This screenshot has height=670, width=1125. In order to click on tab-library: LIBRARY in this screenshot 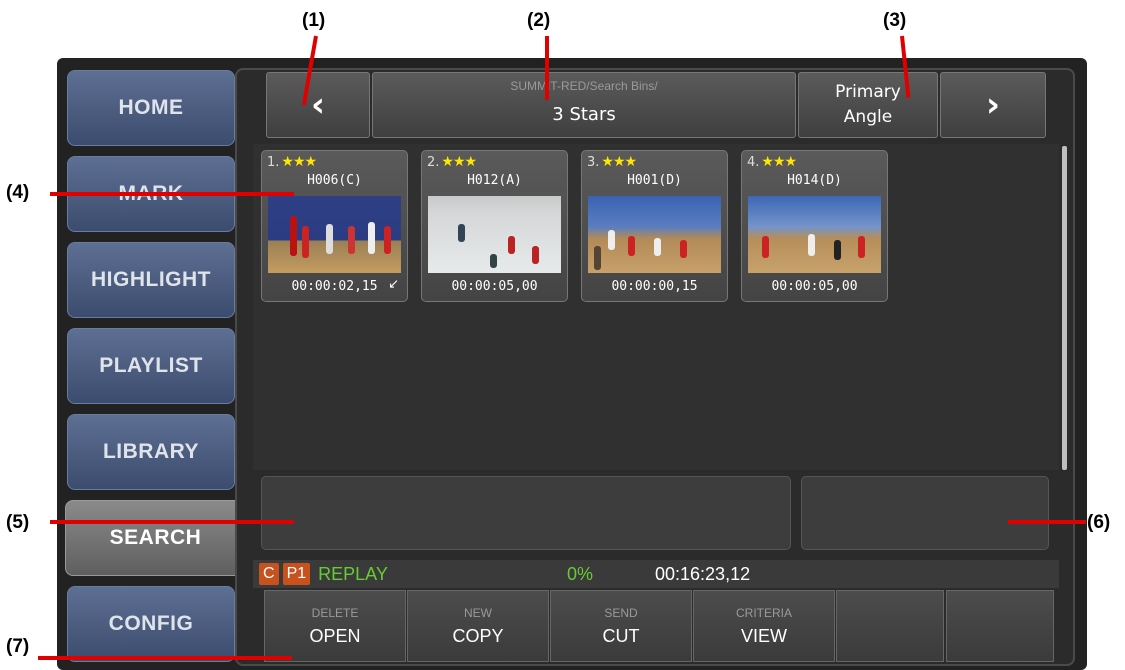, I will do `click(151, 452)`.